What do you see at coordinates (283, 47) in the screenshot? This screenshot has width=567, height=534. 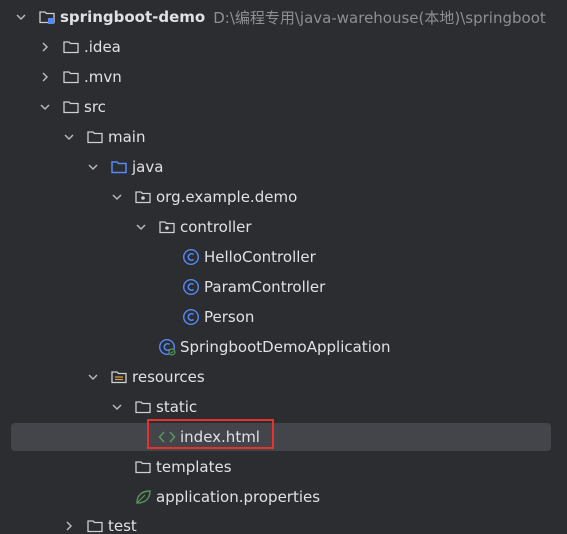 I see `tree-item-idea: .idea` at bounding box center [283, 47].